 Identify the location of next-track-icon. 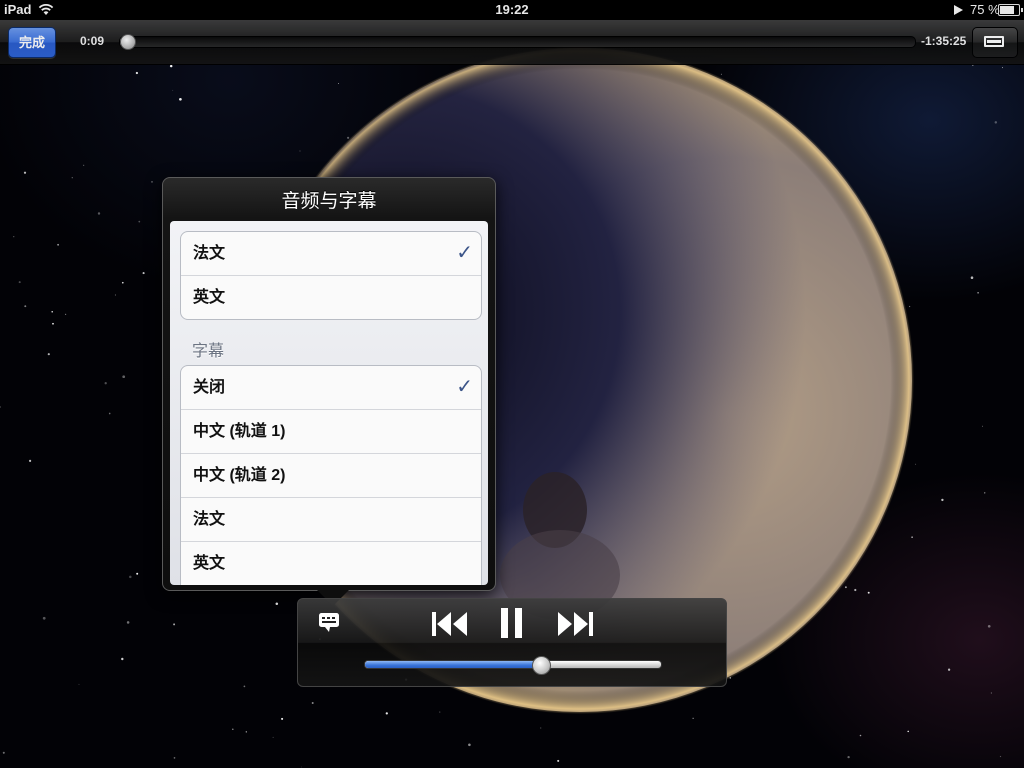
(575, 624).